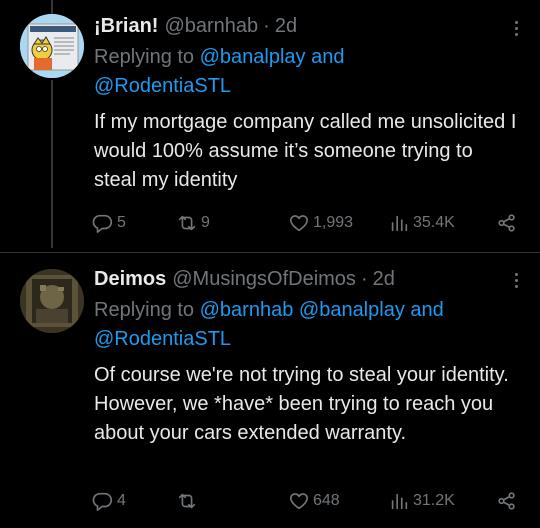 The width and height of the screenshot is (540, 528). What do you see at coordinates (333, 222) in the screenshot?
I see `like-count: 1,993` at bounding box center [333, 222].